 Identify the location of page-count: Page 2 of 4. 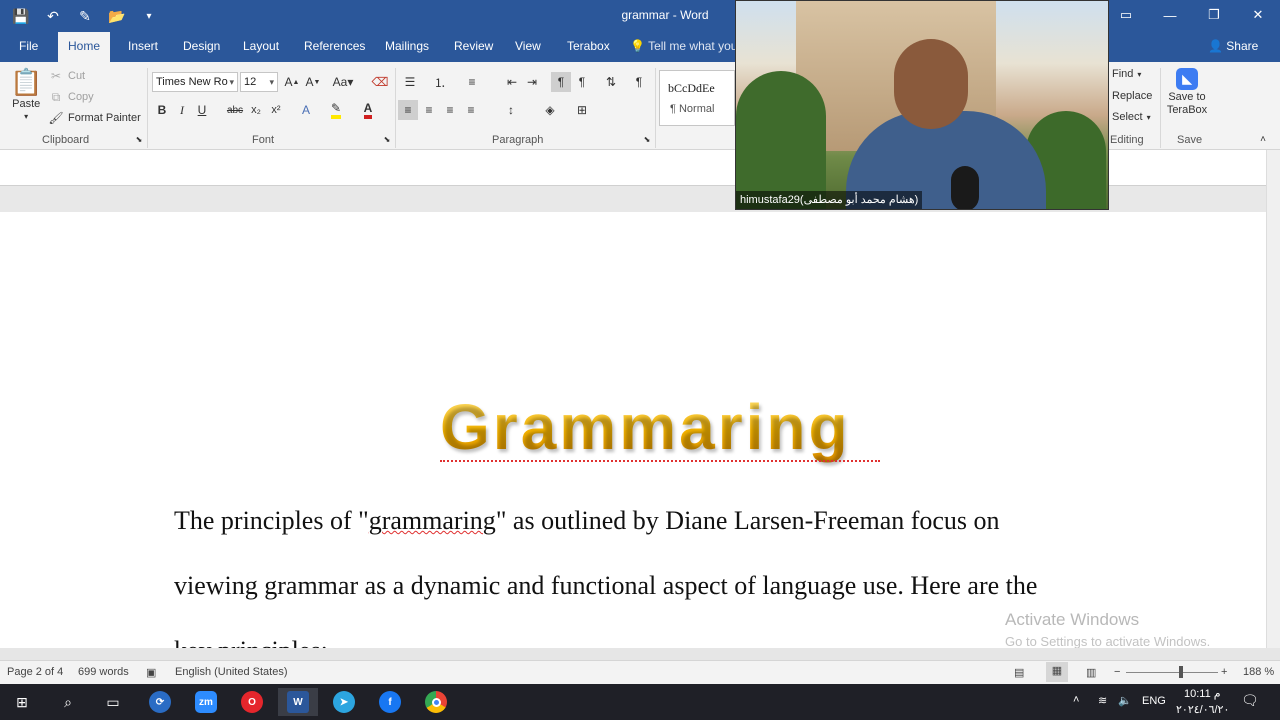
(35, 672).